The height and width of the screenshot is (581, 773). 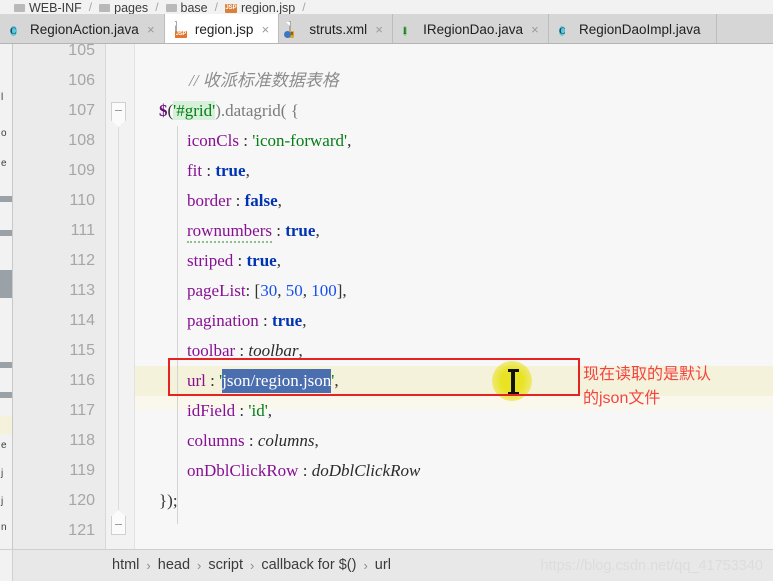 I want to click on code-line-113: pageList: [30, 50, 100],, so click(x=267, y=291).